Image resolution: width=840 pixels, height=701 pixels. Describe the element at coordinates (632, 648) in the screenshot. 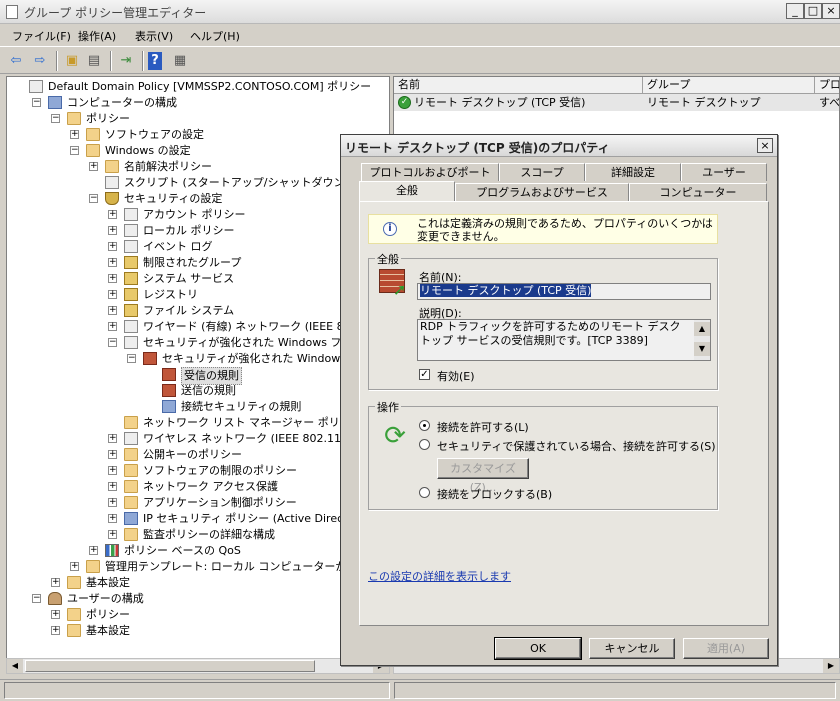

I see `cancel-button: キャンセル` at that location.